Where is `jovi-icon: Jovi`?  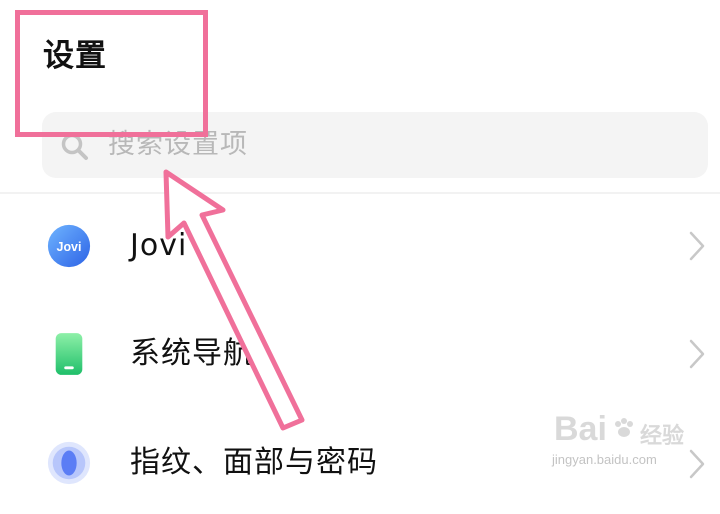
jovi-icon: Jovi is located at coordinates (69, 246).